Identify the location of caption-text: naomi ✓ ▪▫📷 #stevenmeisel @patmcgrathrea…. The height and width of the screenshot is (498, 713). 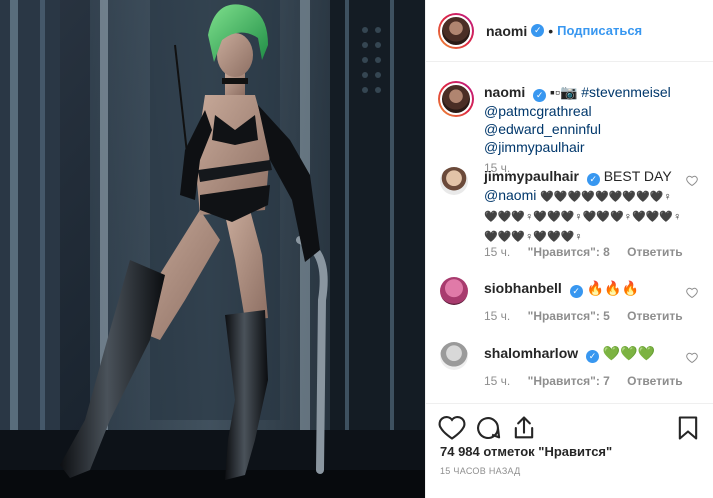
(590, 119).